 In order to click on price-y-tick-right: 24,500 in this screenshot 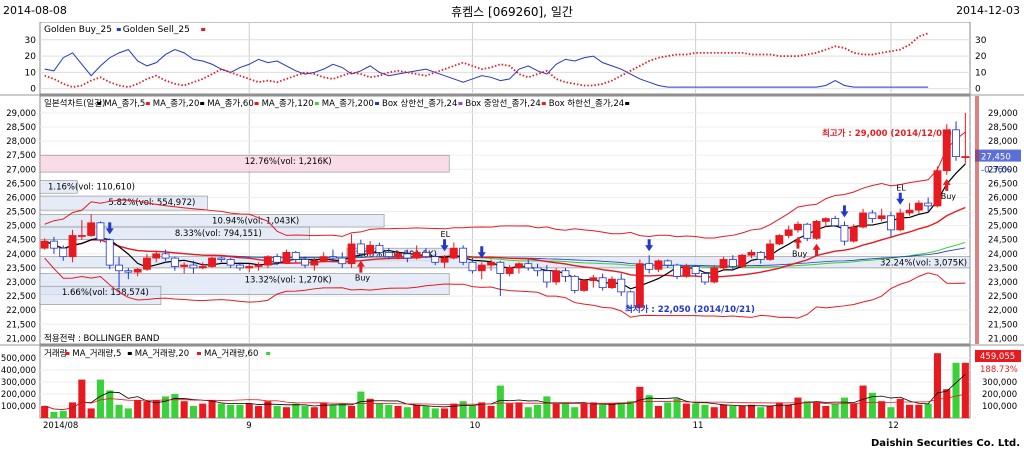, I will do `click(1003, 241)`.